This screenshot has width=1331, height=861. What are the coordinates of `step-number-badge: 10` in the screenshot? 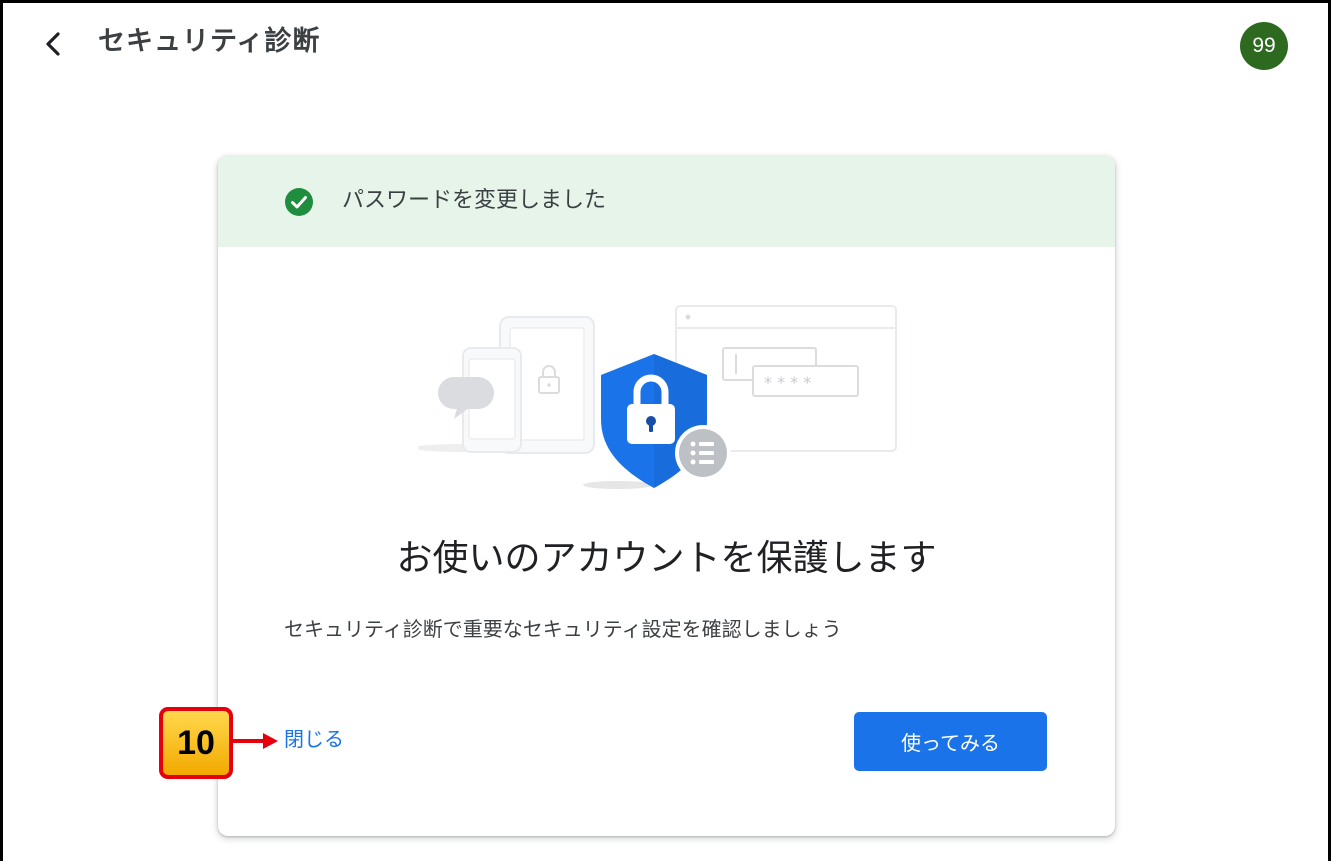 It's located at (196, 743).